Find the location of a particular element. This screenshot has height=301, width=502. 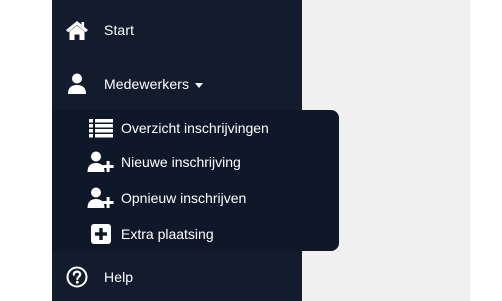

sidebar-item-label: Medewerkers is located at coordinates (154, 84).